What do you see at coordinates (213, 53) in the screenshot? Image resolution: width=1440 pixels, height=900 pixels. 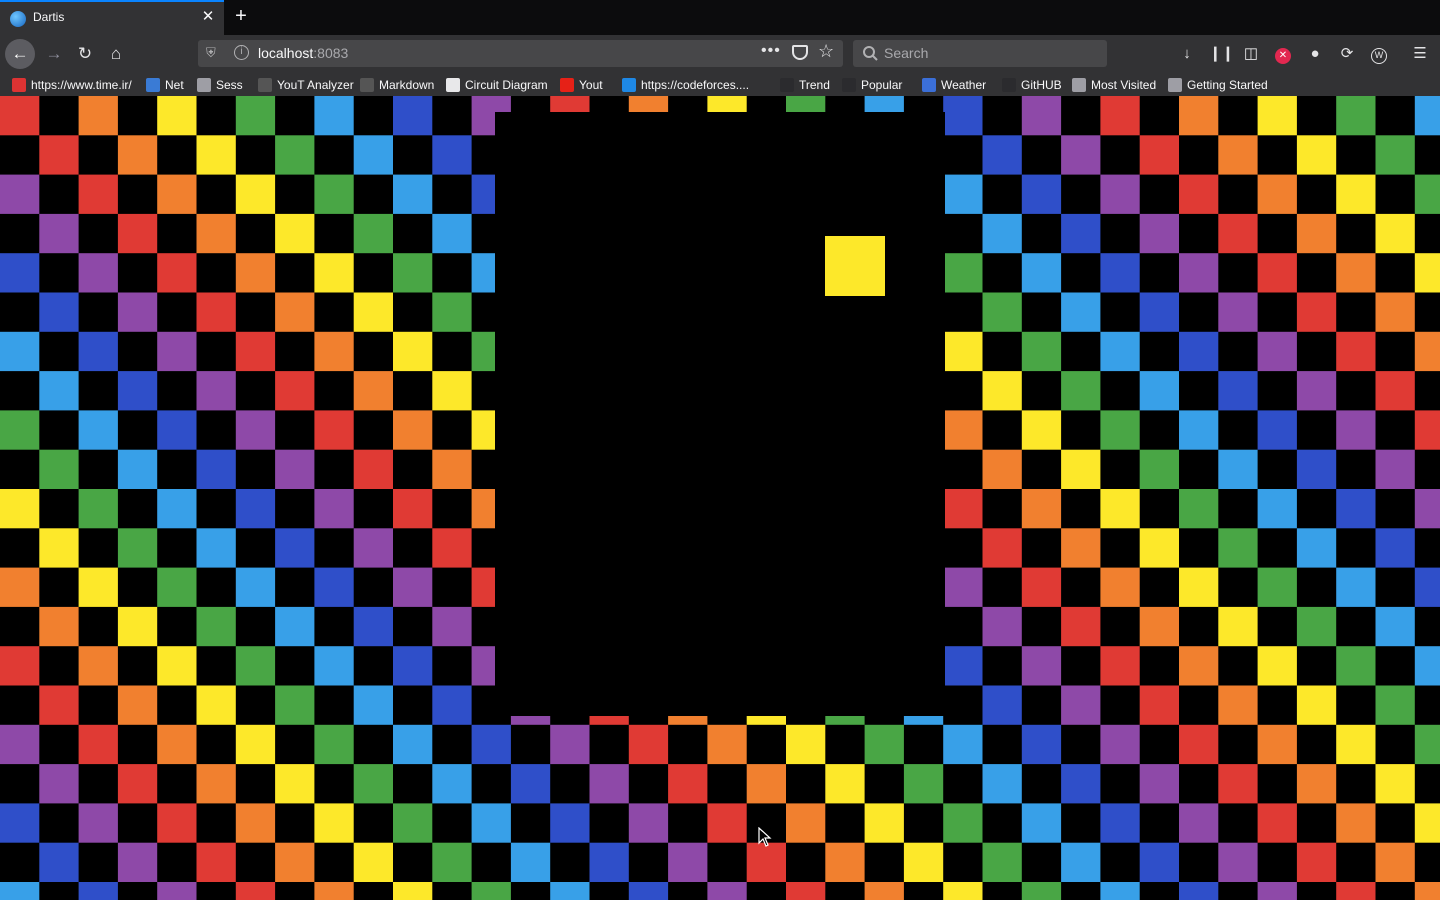 I see `tracking-shield-icon: ⛨` at bounding box center [213, 53].